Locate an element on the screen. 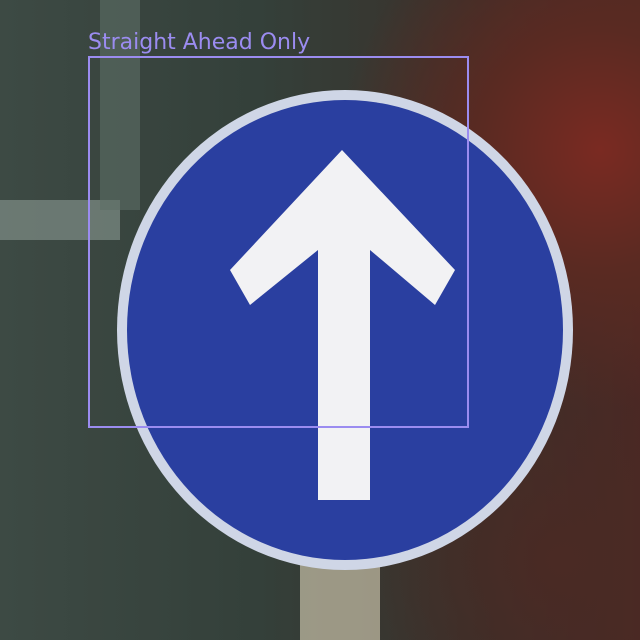 This screenshot has height=640, width=640. bounding-box-label: Straight Ahead Only is located at coordinates (199, 42).